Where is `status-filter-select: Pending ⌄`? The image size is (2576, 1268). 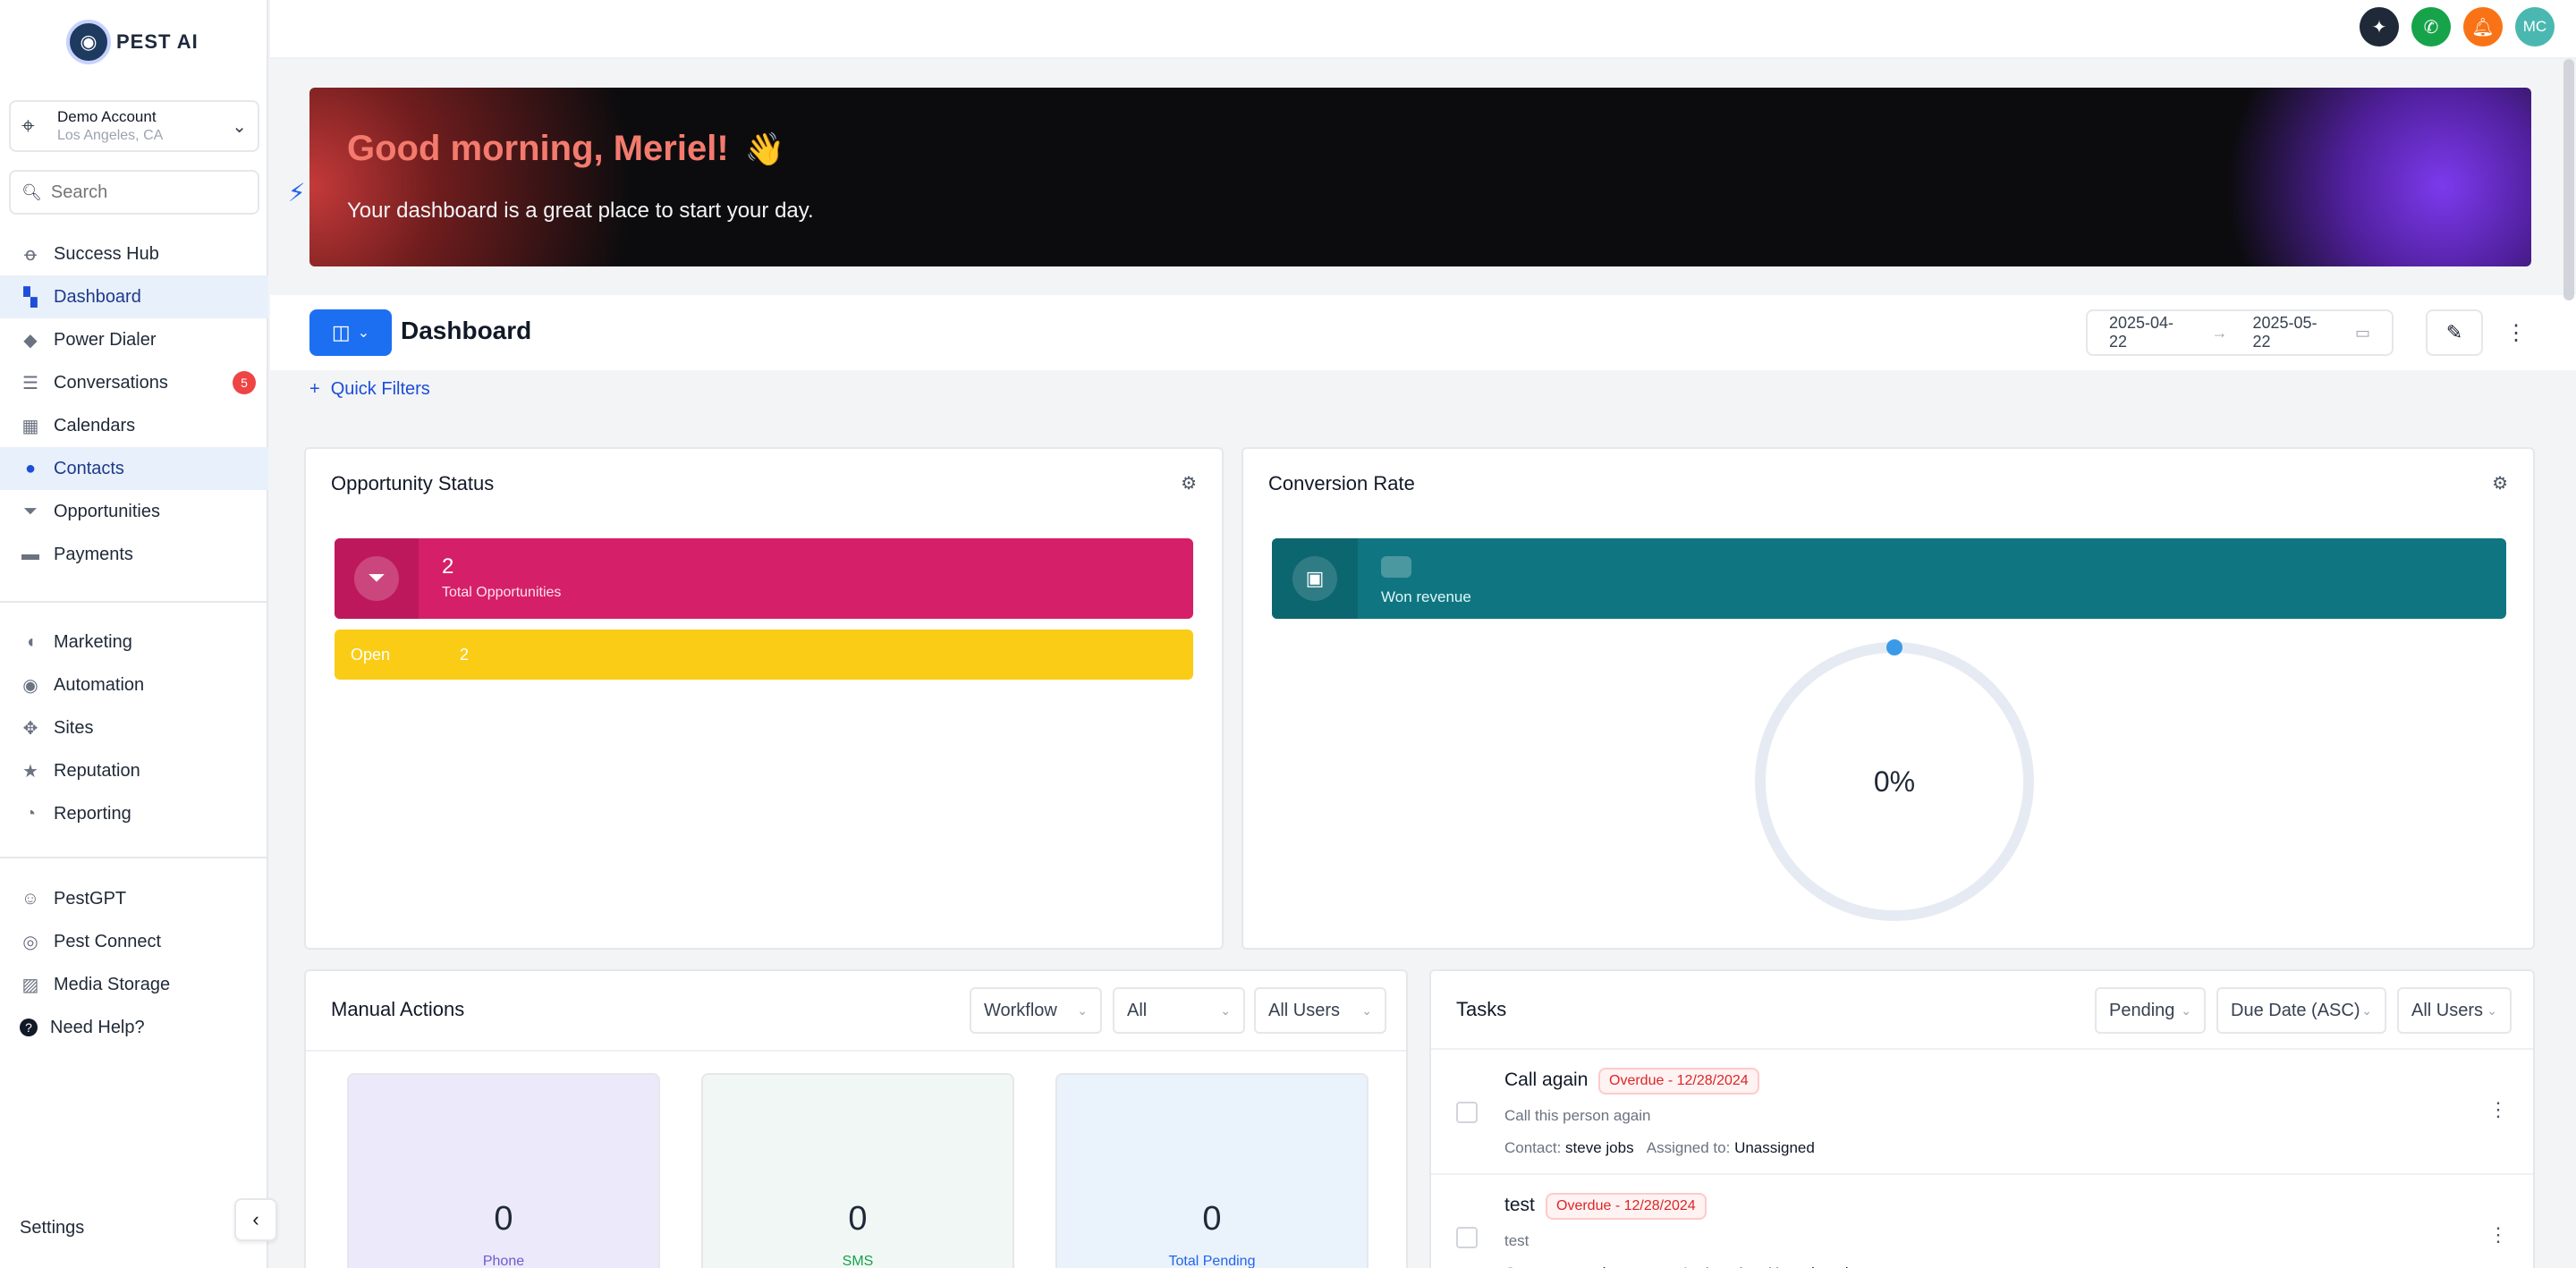
status-filter-select: Pending ⌄ is located at coordinates (2150, 1010).